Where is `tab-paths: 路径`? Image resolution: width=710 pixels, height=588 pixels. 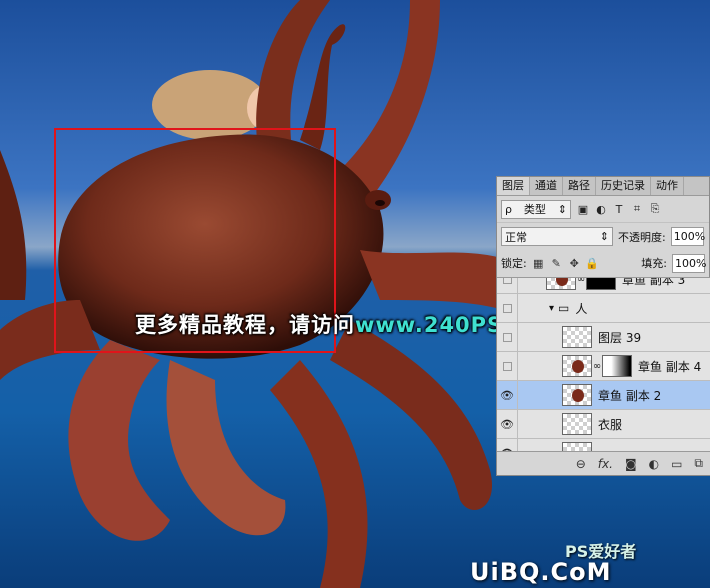 tab-paths: 路径 is located at coordinates (579, 186).